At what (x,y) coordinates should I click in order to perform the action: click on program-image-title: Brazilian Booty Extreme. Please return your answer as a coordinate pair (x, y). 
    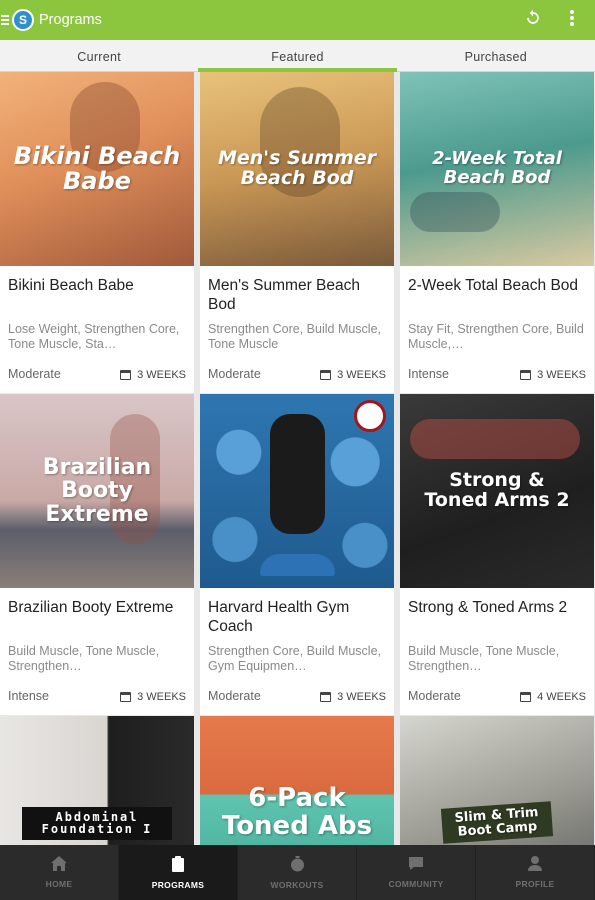
    Looking at the image, I should click on (97, 491).